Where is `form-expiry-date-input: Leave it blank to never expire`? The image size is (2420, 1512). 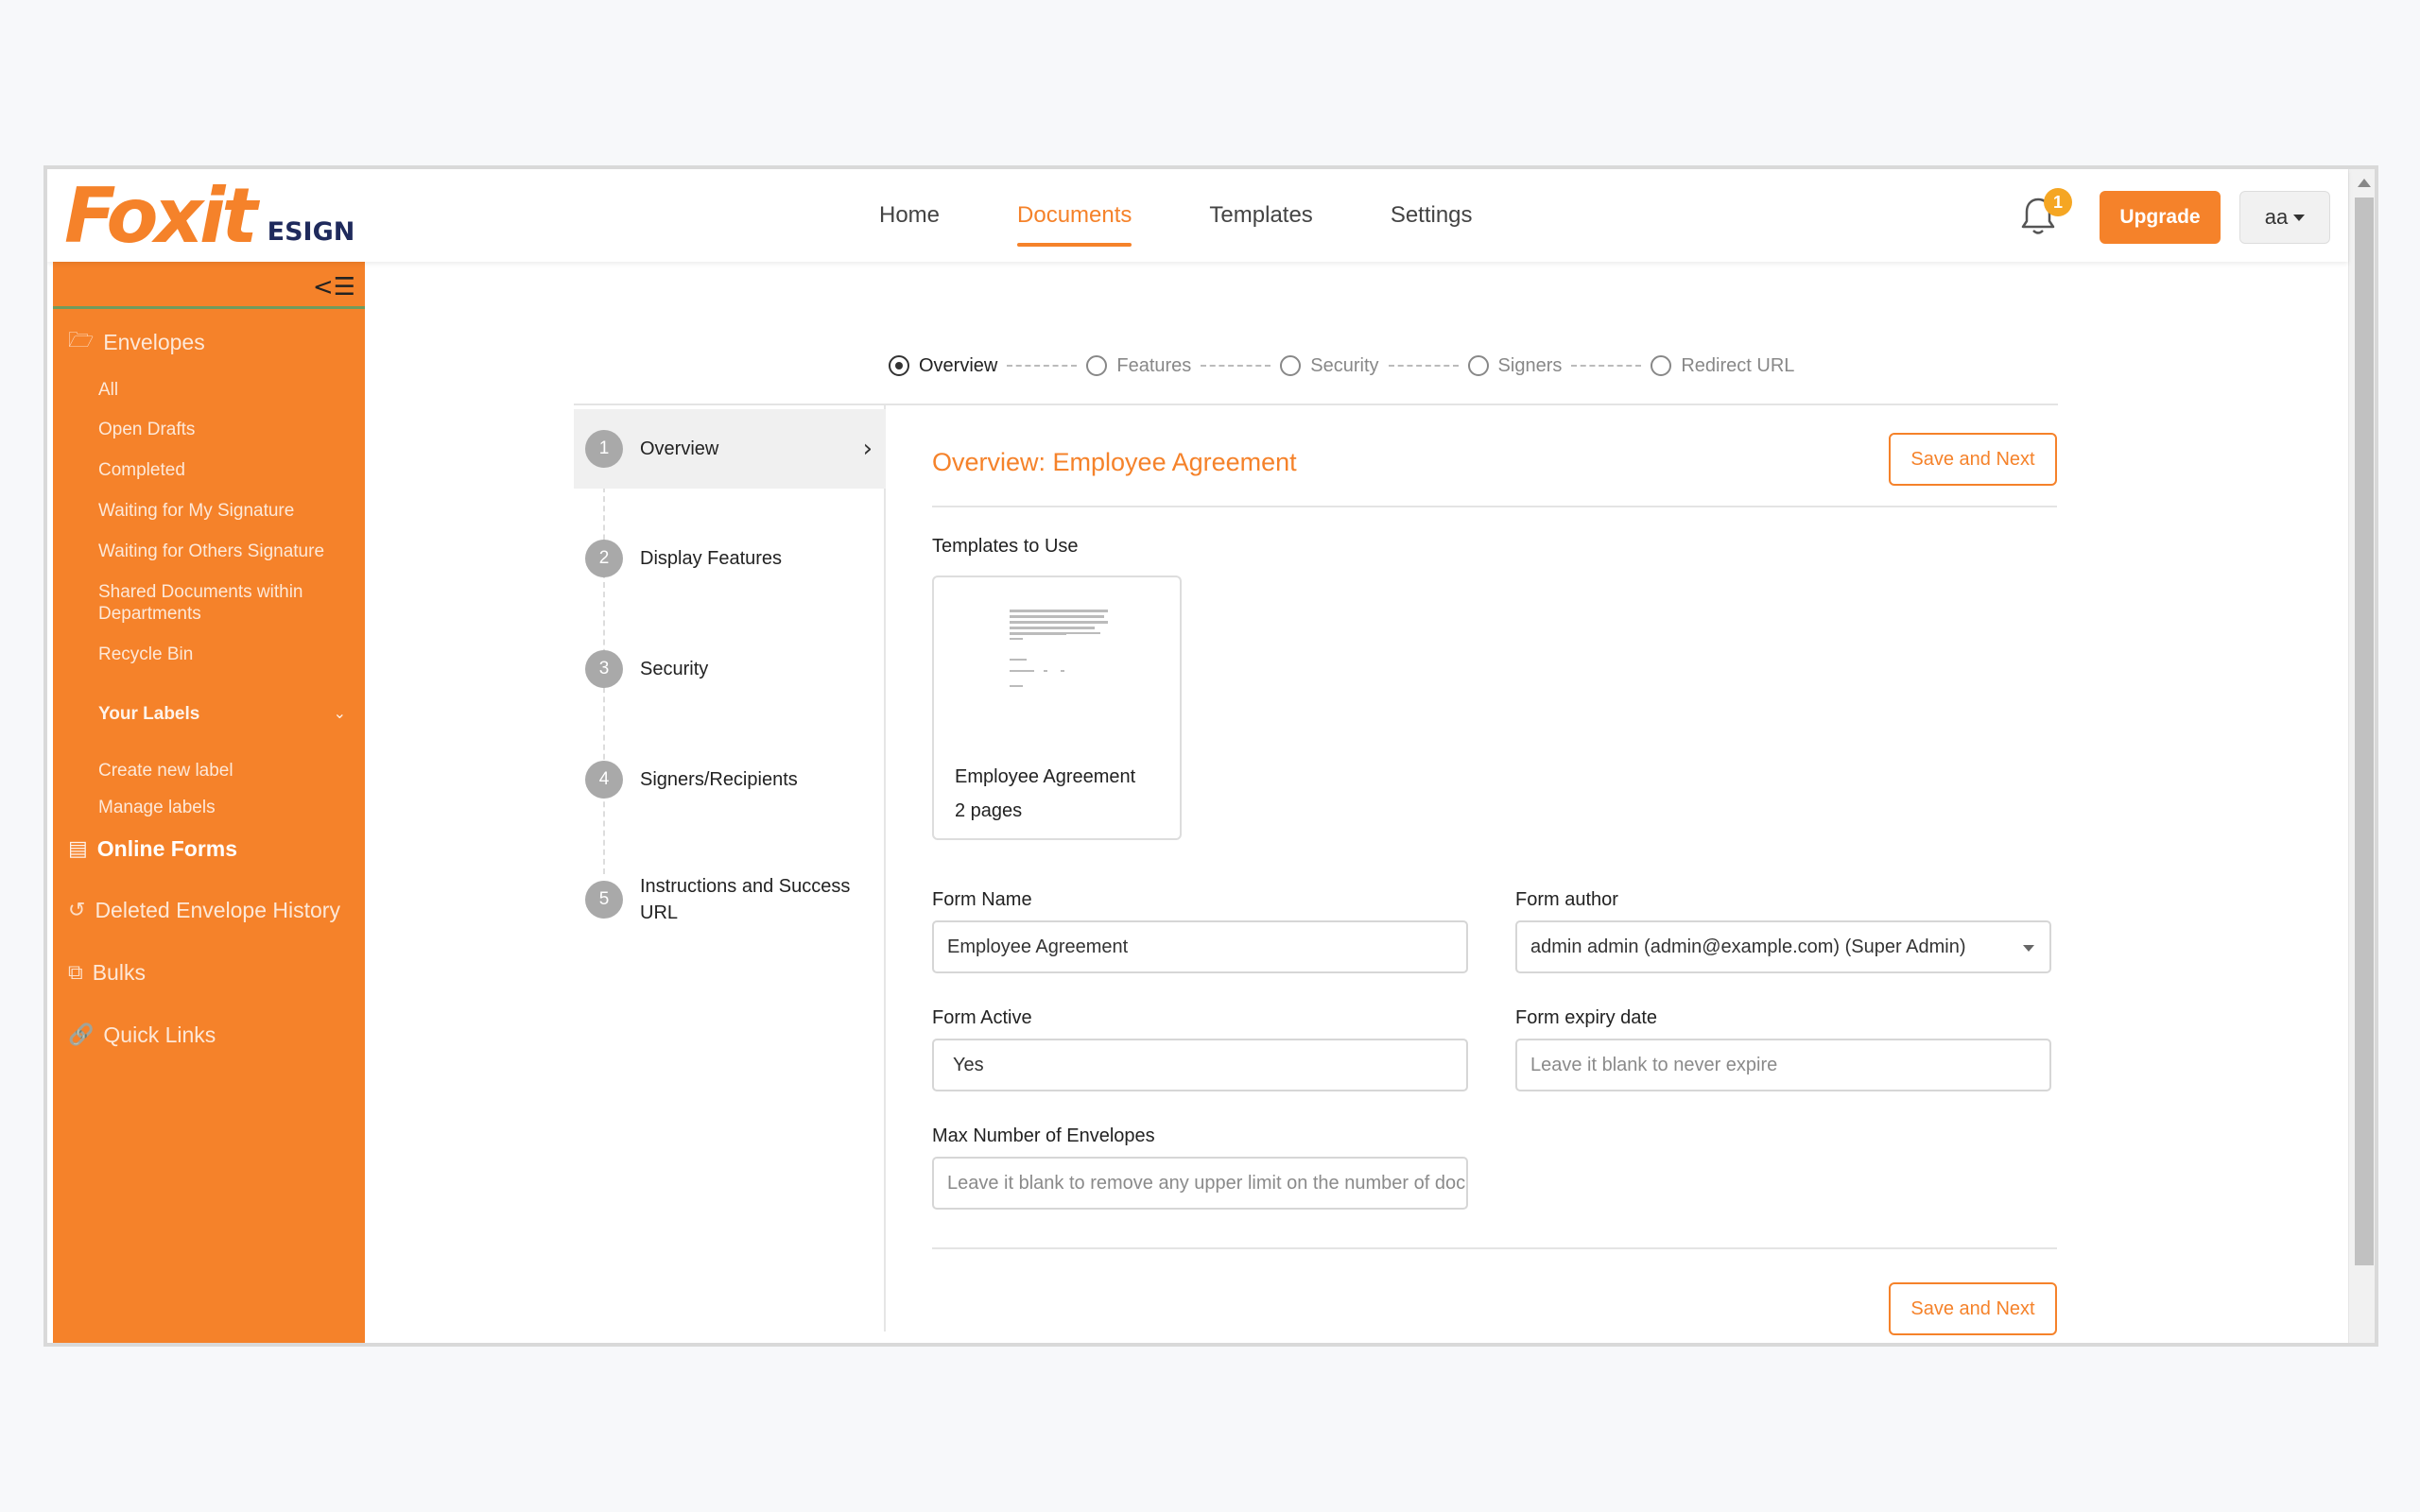
form-expiry-date-input: Leave it blank to never expire is located at coordinates (1783, 1065).